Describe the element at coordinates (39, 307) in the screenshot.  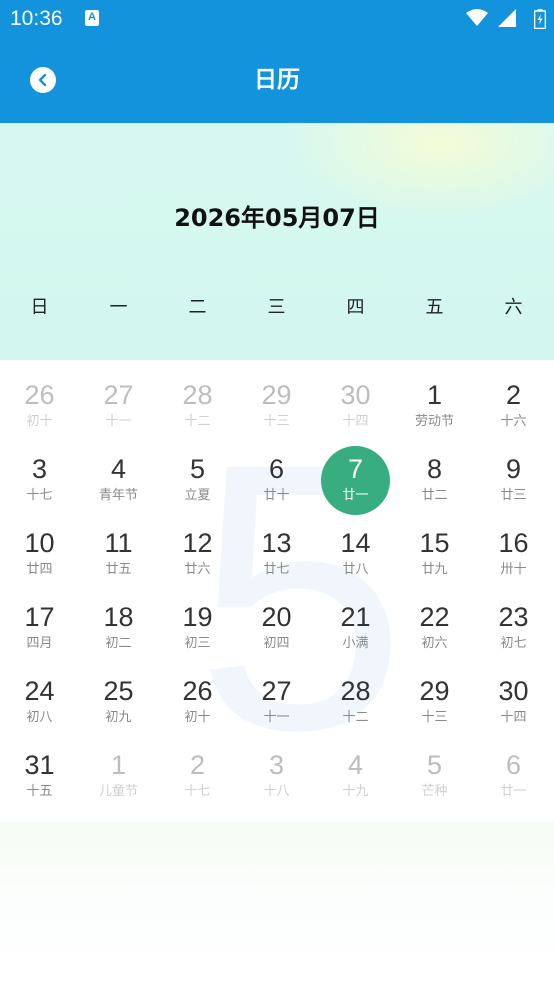
I see `weekday-sun: 日` at that location.